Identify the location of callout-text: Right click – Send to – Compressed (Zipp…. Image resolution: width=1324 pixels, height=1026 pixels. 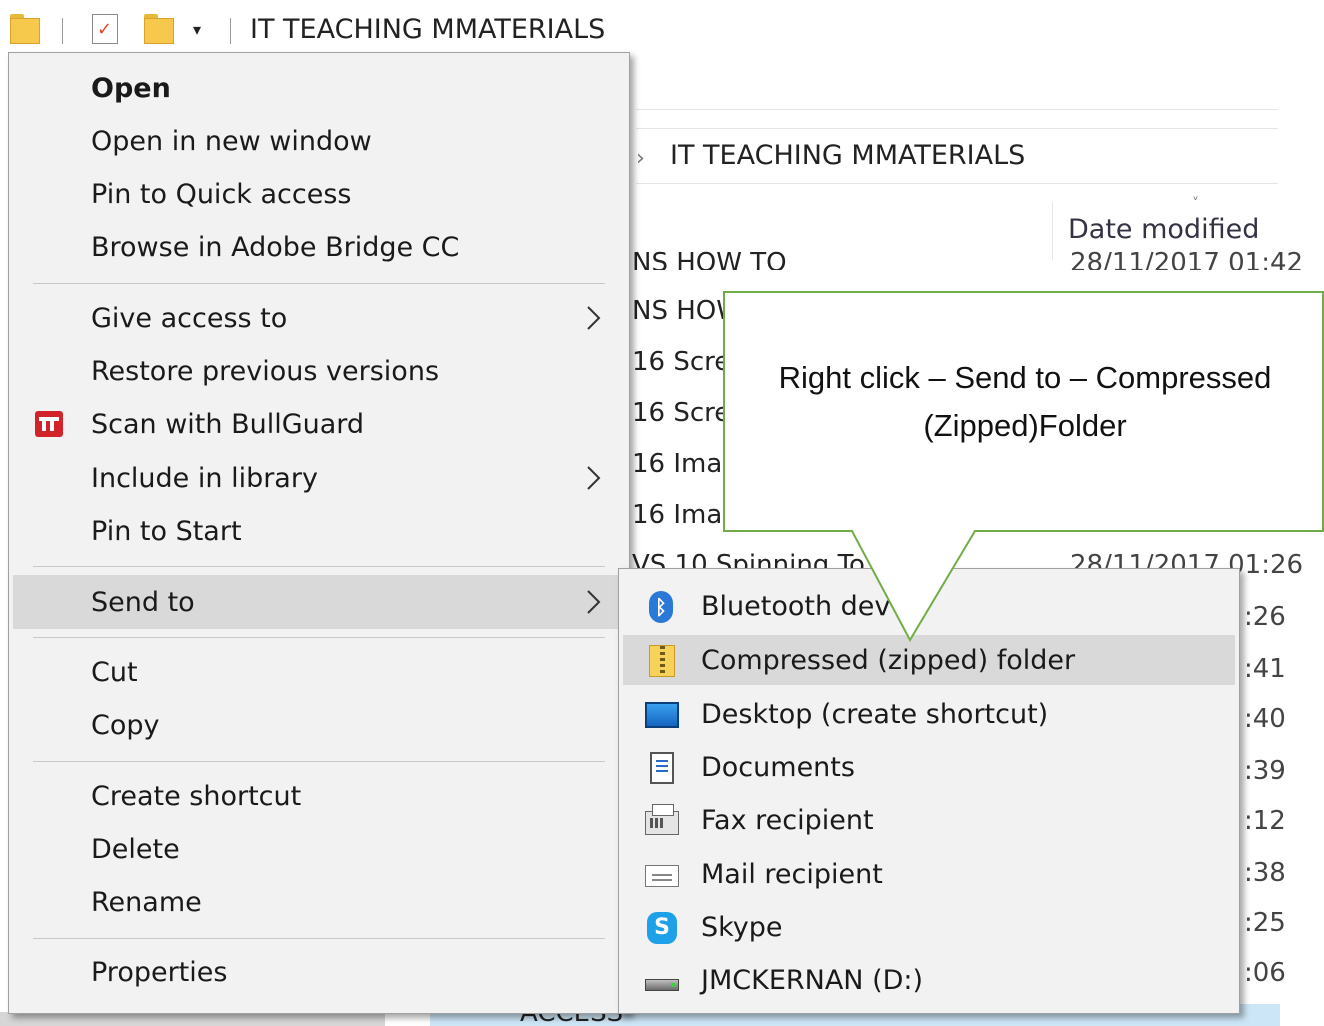
(1025, 402).